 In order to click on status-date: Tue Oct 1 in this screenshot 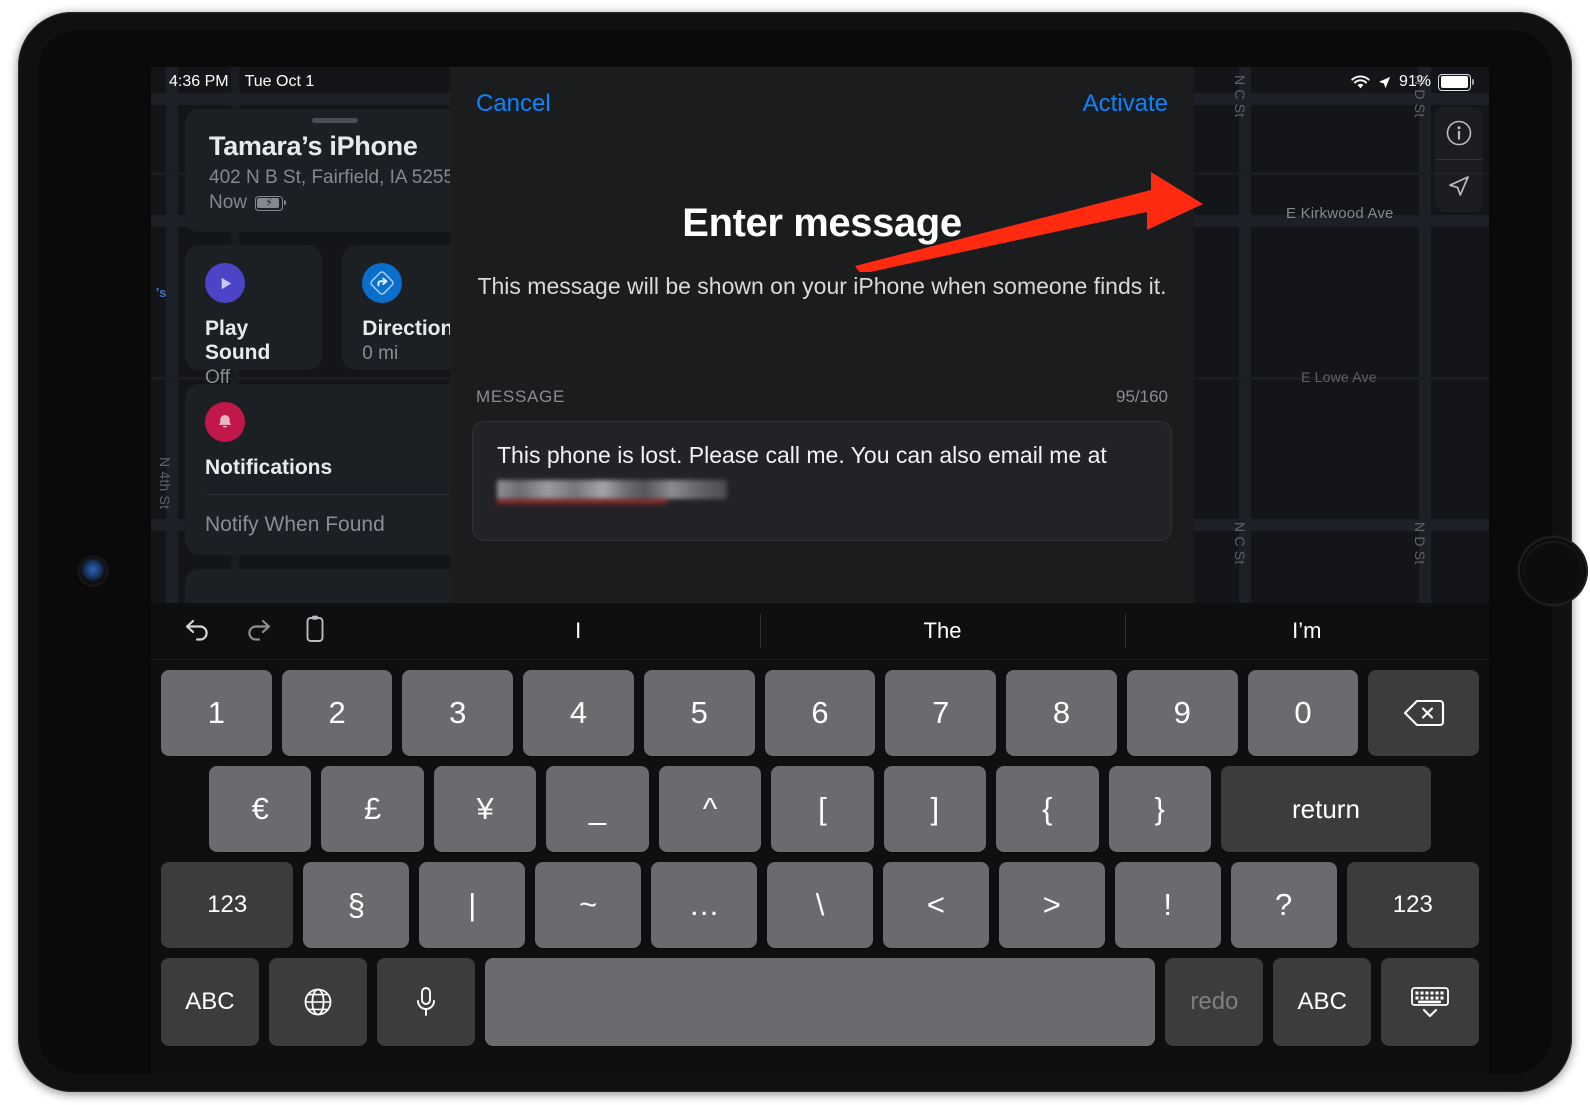, I will do `click(279, 81)`.